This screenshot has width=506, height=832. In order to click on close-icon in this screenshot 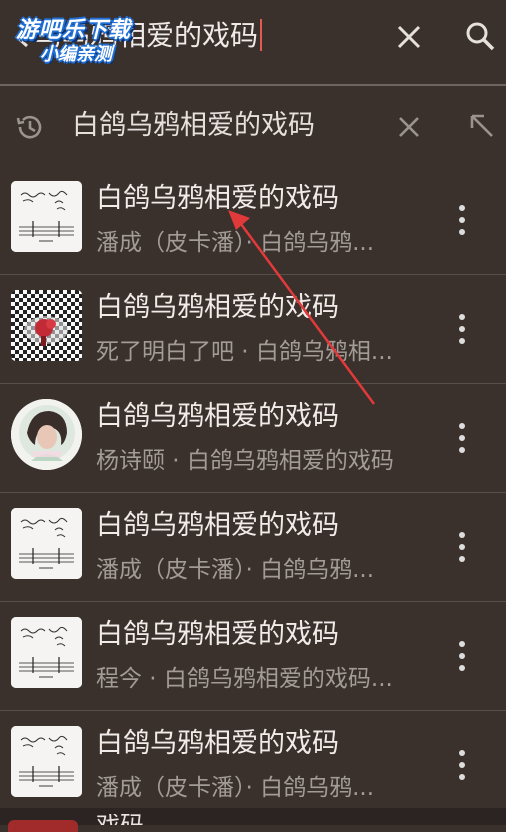, I will do `click(409, 127)`.